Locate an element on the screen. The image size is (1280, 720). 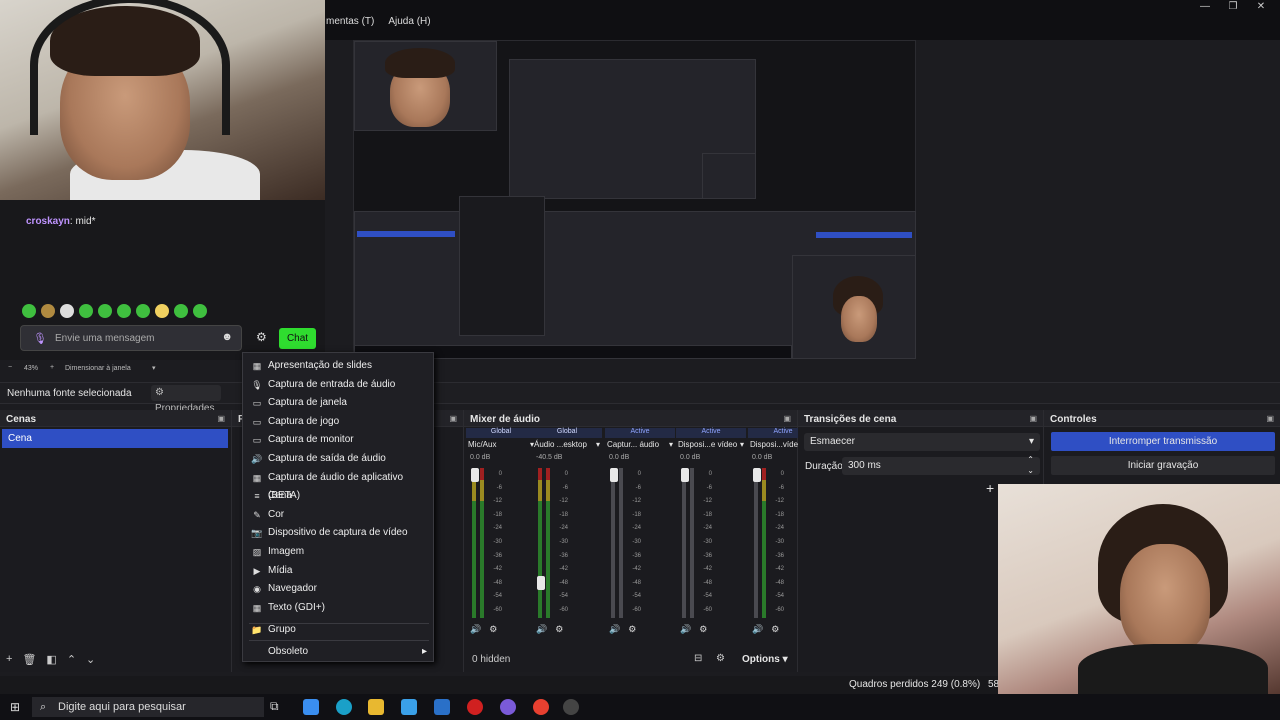
stop-stream-button: Interromper transmissão is located at coordinates (1163, 441).